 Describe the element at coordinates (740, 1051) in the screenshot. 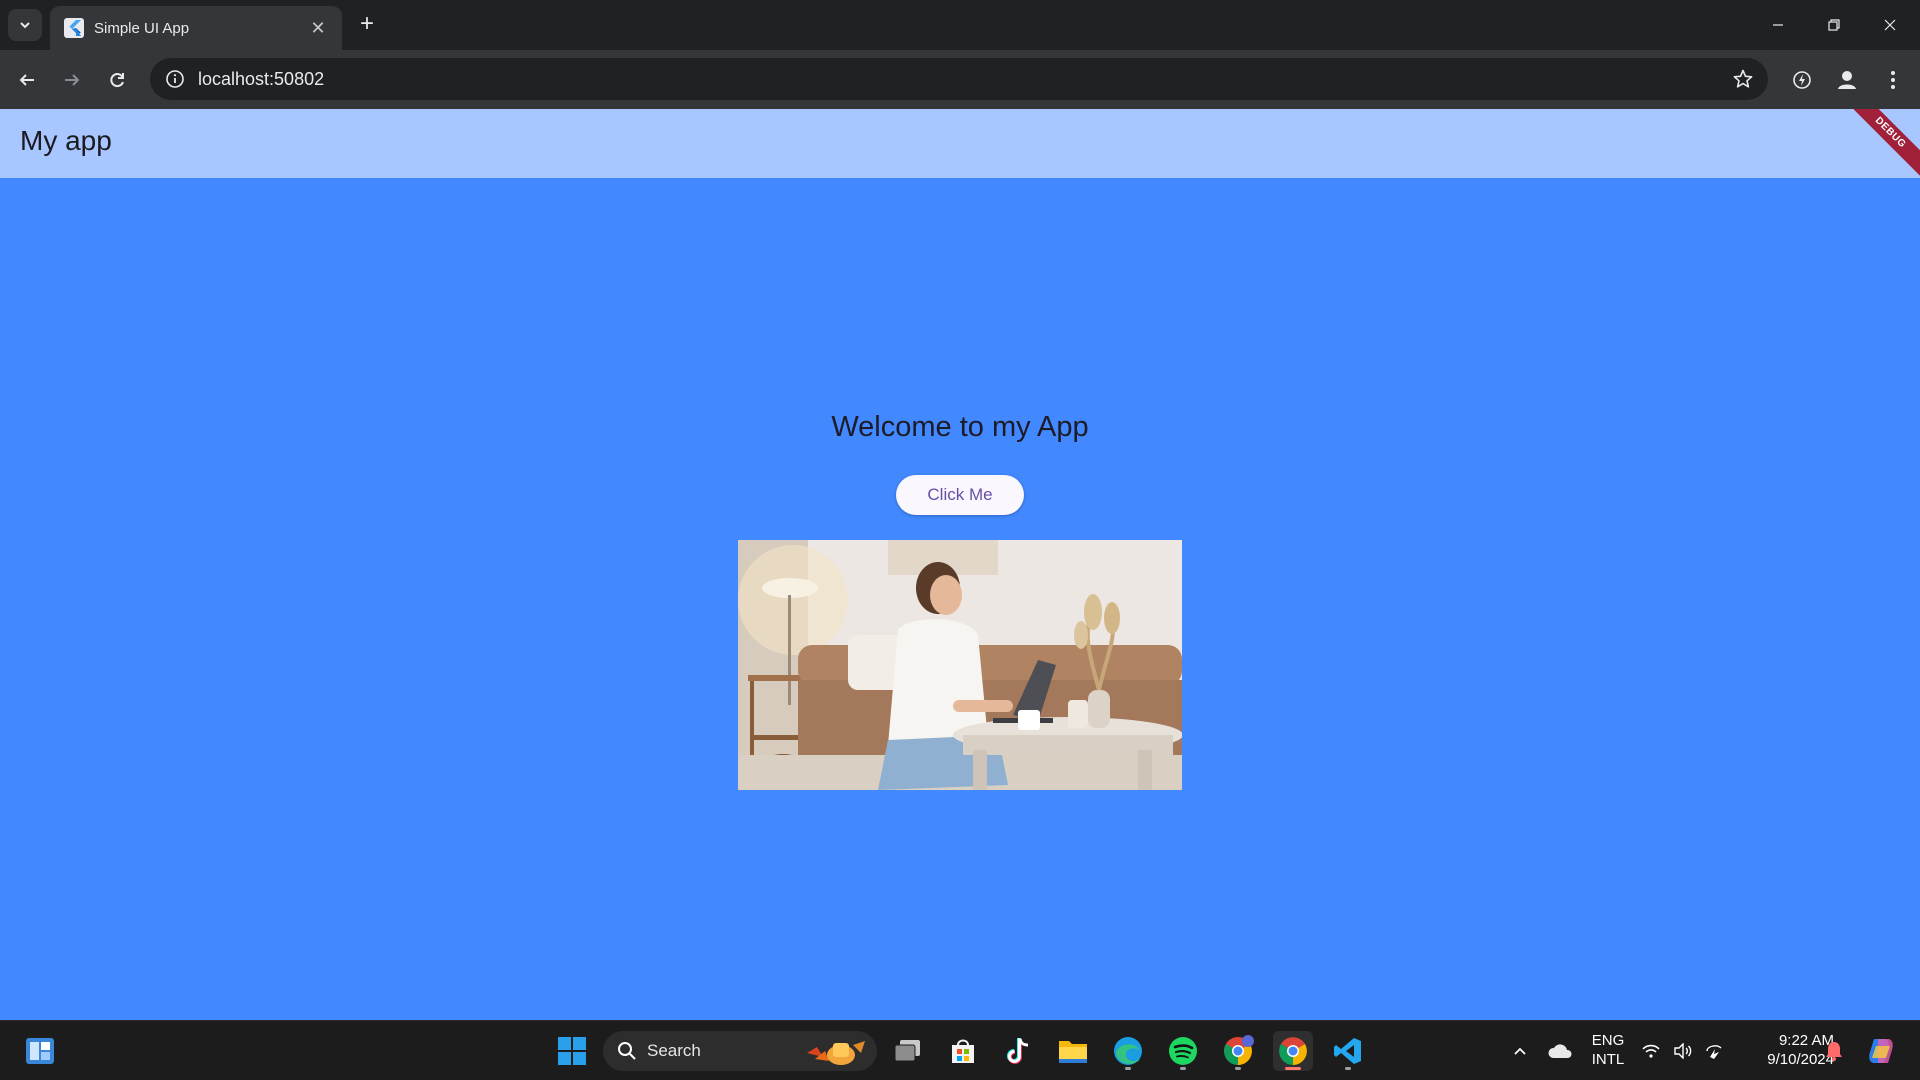

I see `taskbar-search: Search` at that location.